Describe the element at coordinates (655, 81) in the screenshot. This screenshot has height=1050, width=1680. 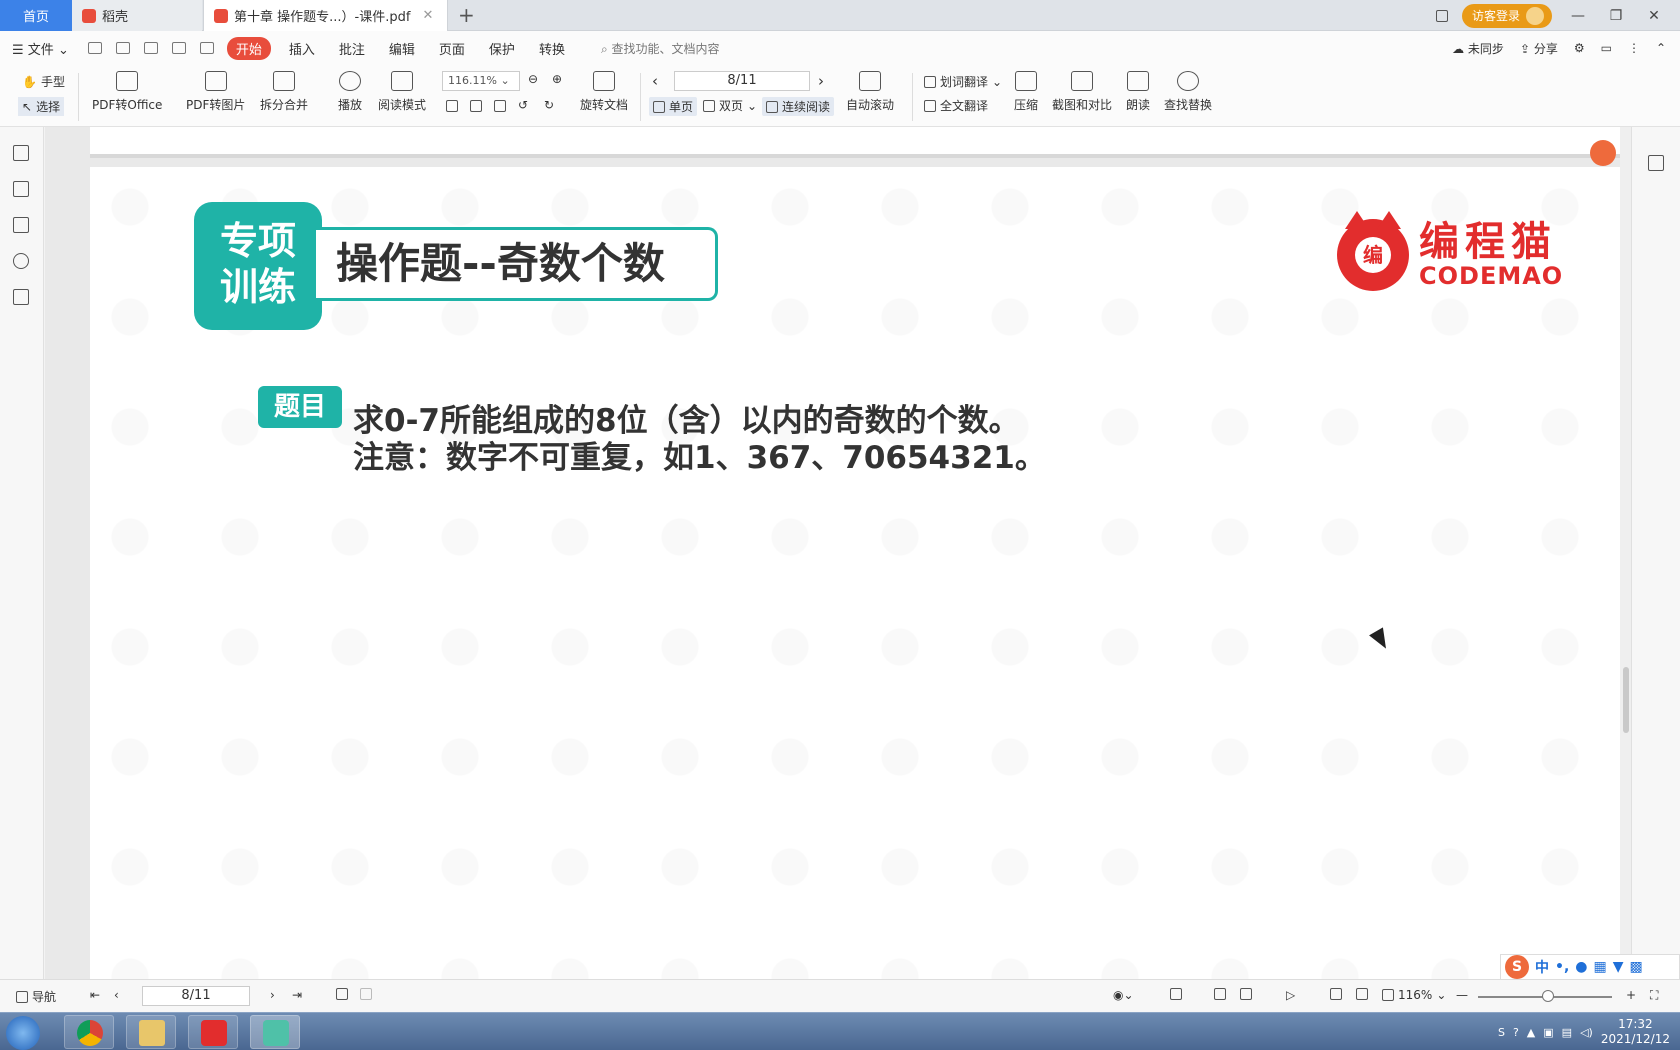
I see `prev-page-icon: ‹` at that location.